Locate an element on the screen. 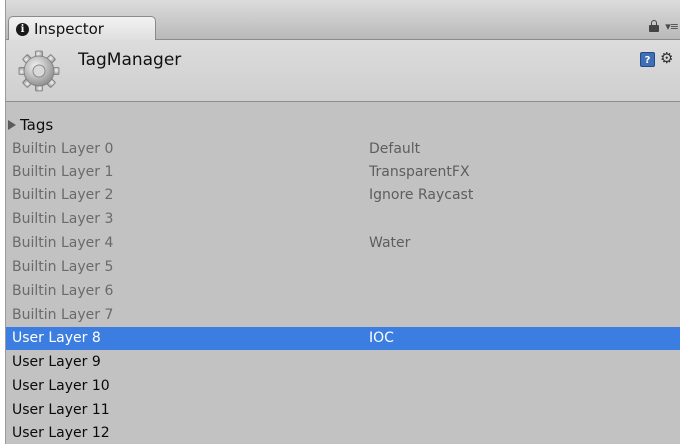 The width and height of the screenshot is (680, 445). layer-name-field: TransparentFX is located at coordinates (419, 172).